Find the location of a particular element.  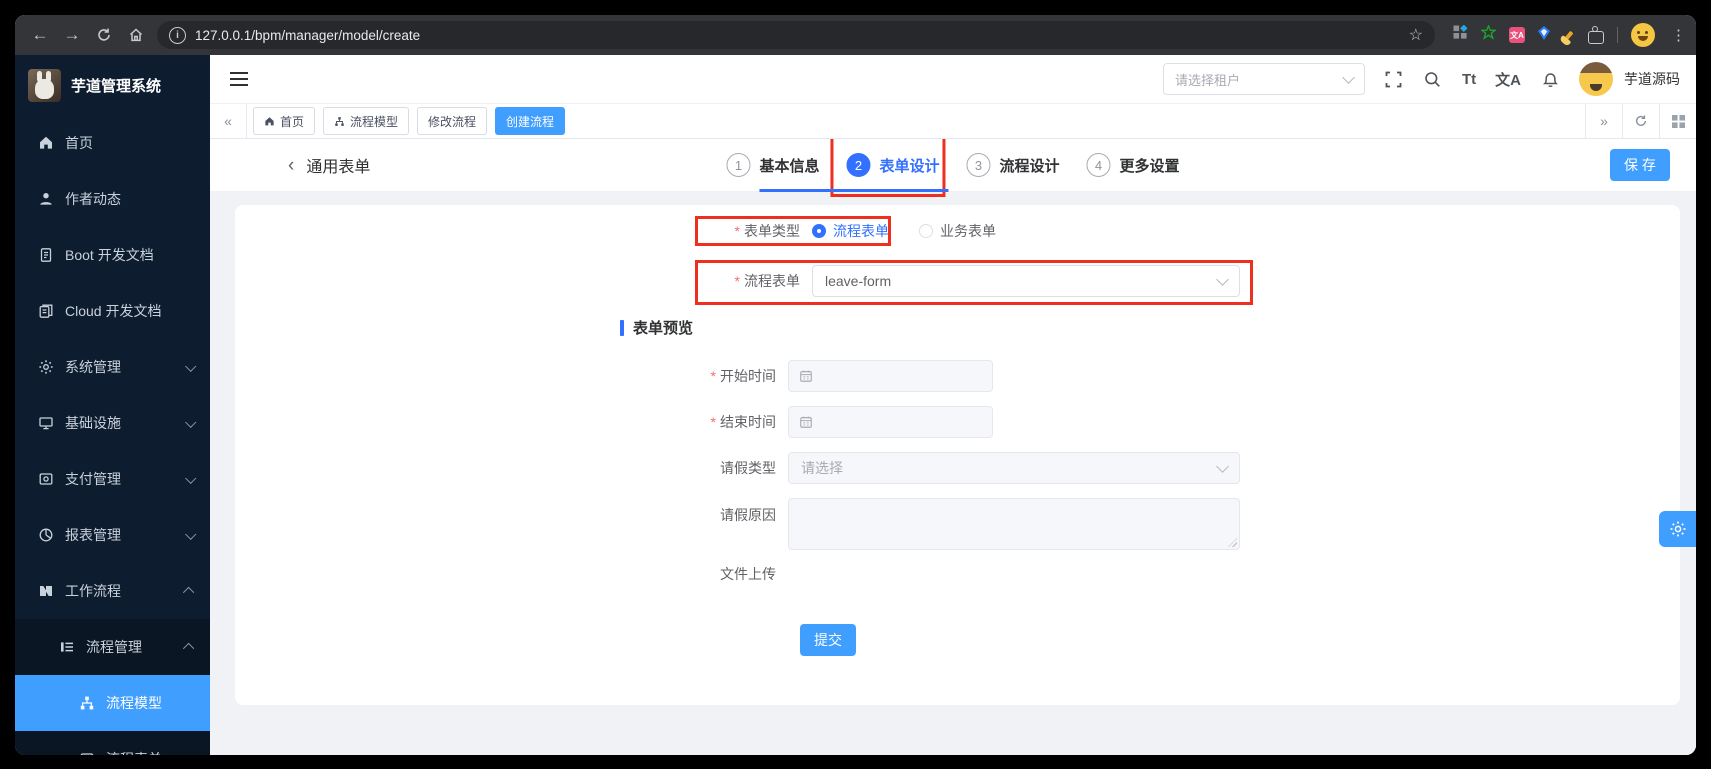

header-tools: 请选择租户 Tt 文A 芋道源码 is located at coordinates (1421, 79).